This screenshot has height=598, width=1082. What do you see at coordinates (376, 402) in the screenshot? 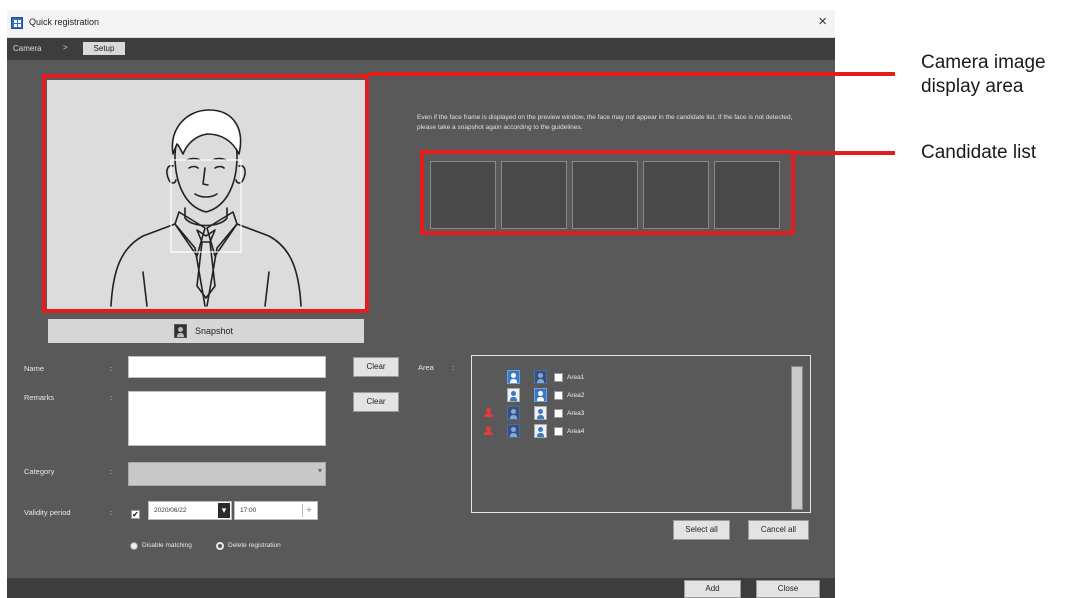
I see `remarks-clear-button: Clear` at bounding box center [376, 402].